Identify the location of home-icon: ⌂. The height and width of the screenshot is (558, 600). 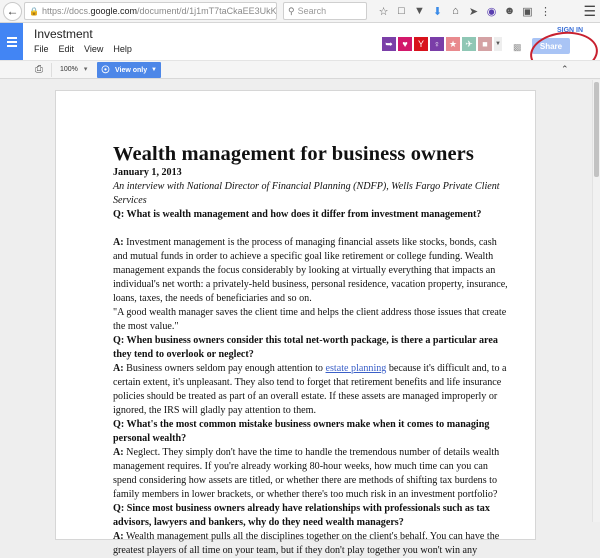
(455, 11).